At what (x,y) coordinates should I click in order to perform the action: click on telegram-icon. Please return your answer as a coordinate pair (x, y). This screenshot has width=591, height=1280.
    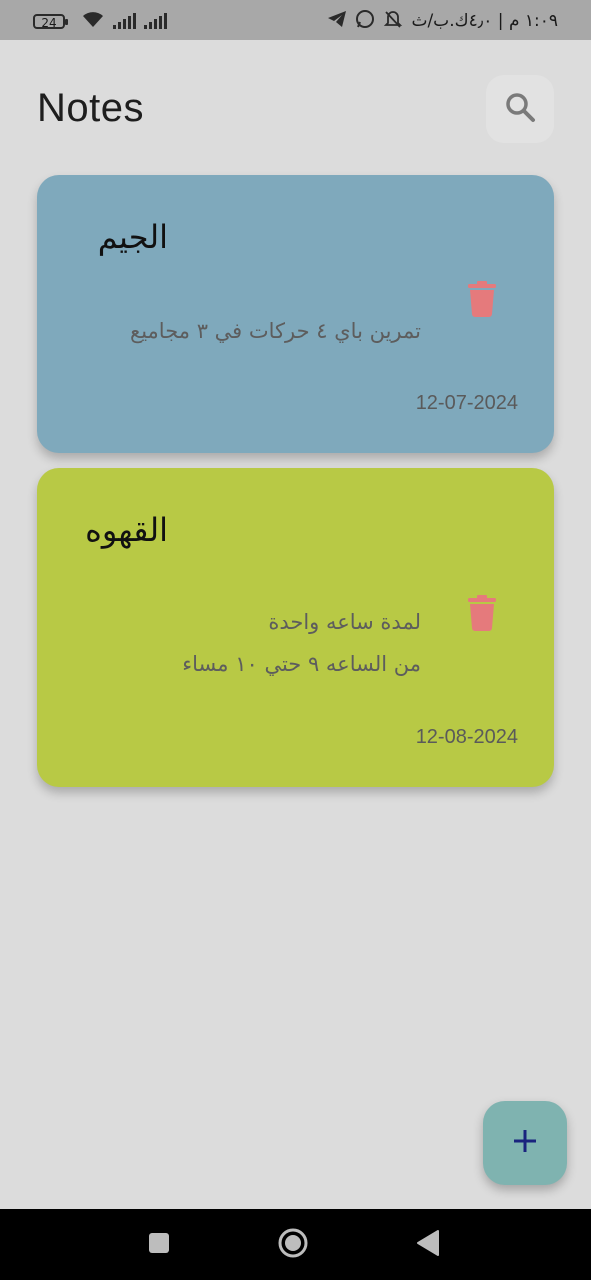
    Looking at the image, I should click on (337, 21).